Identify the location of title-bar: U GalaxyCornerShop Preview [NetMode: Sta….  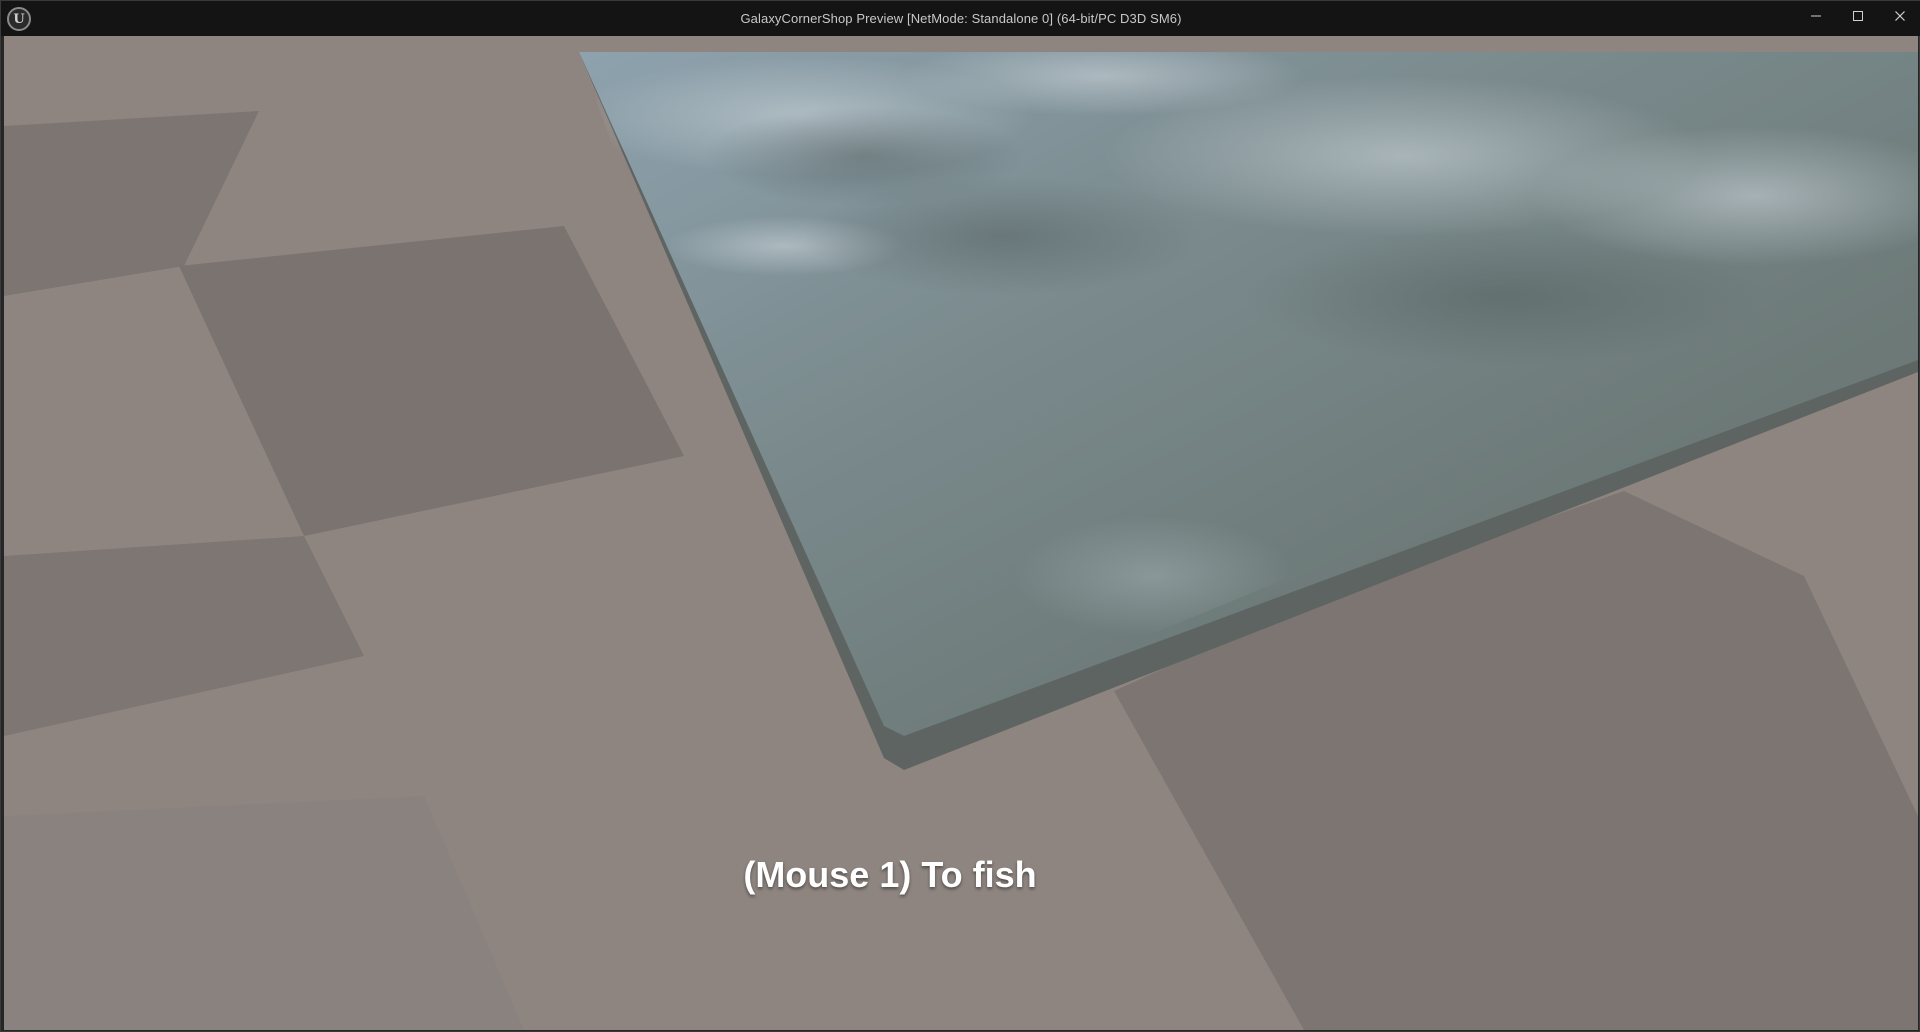
(960, 18).